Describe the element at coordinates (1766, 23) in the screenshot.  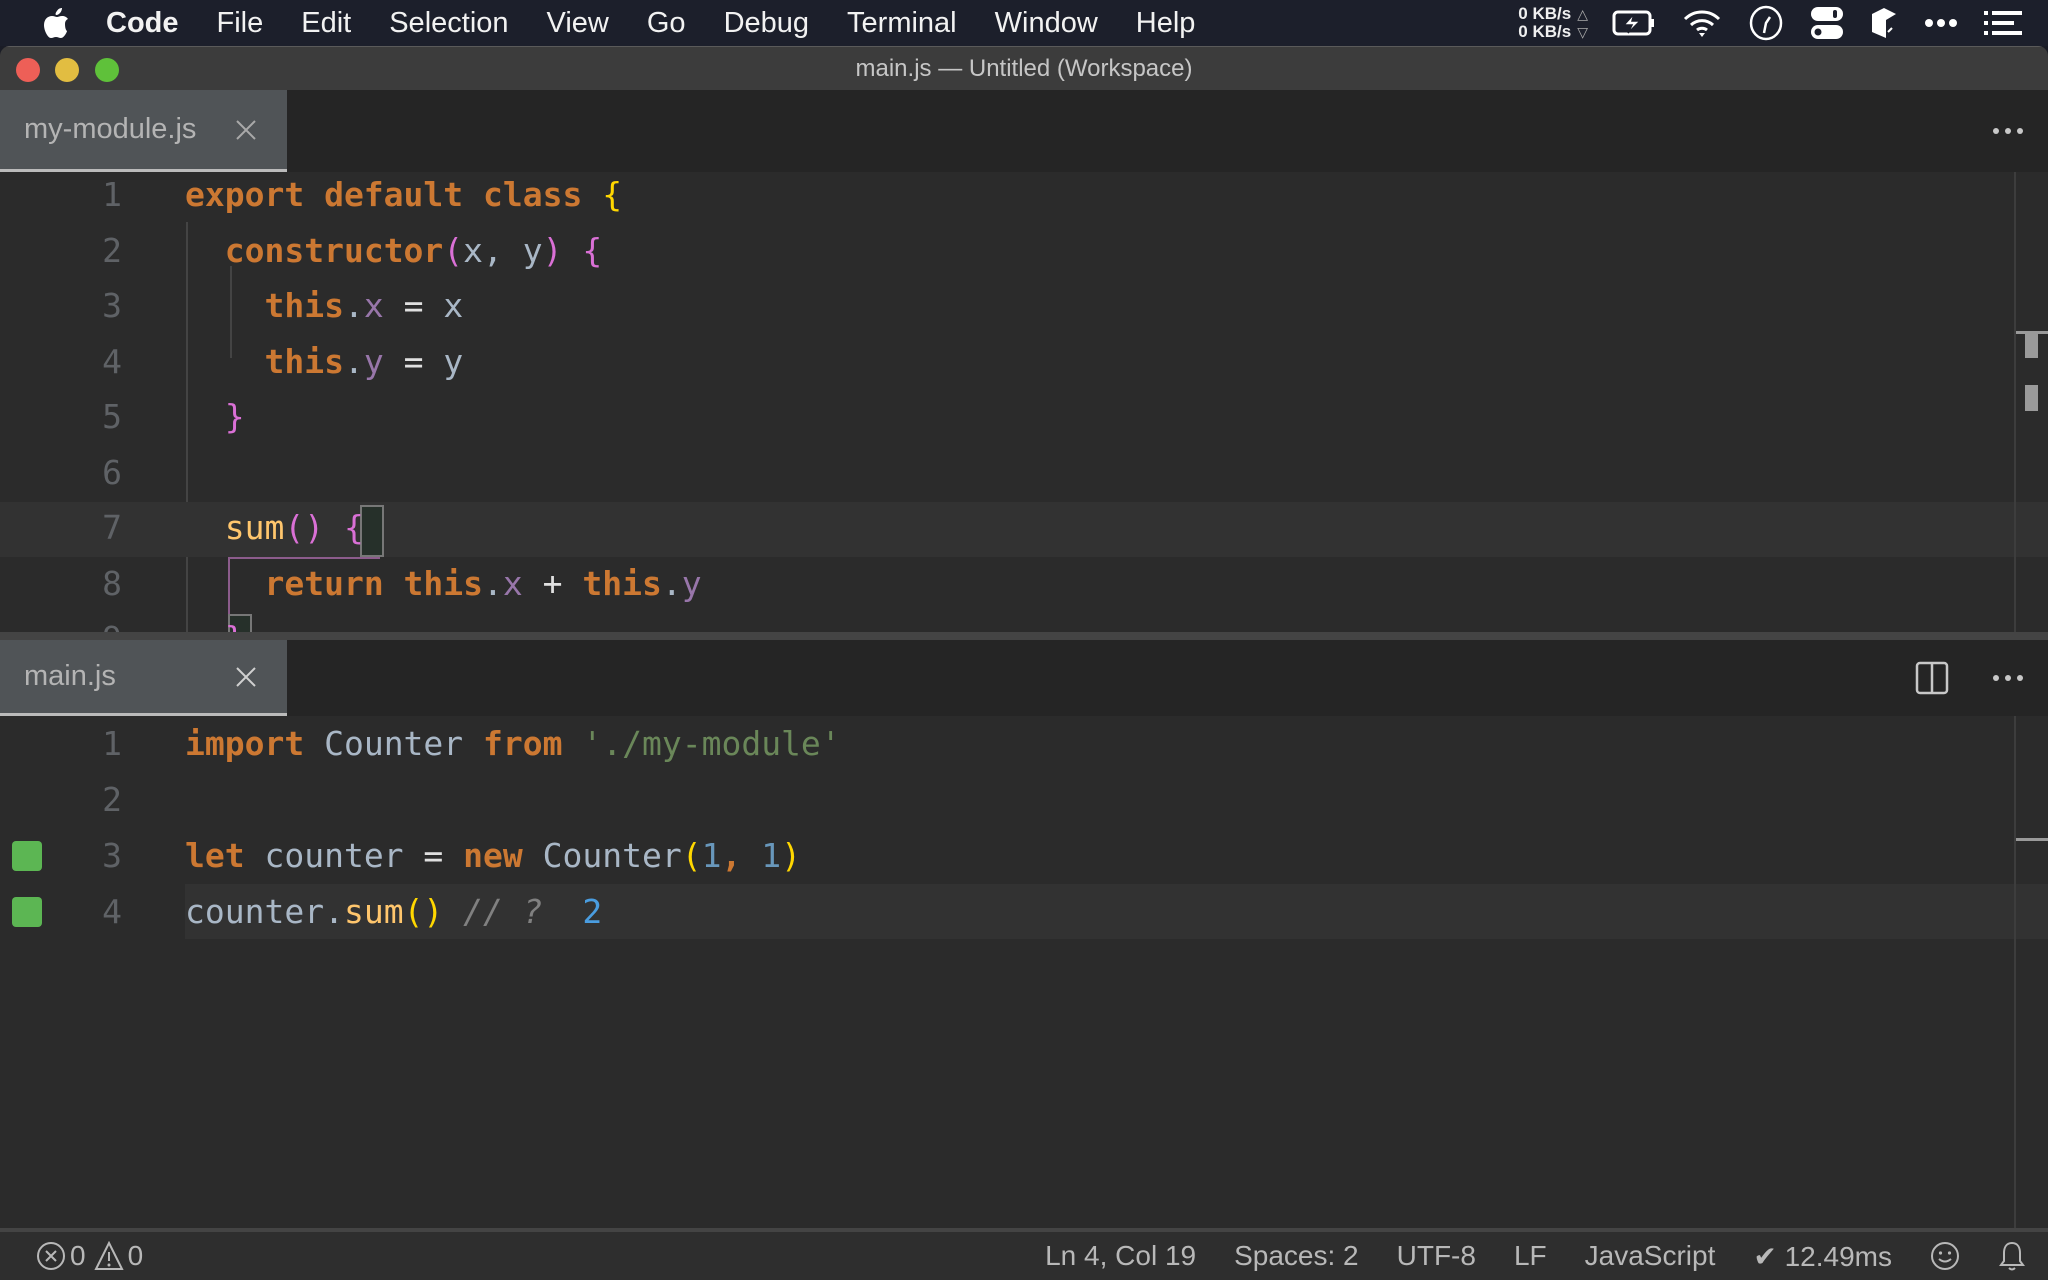
I see `clock-icon` at that location.